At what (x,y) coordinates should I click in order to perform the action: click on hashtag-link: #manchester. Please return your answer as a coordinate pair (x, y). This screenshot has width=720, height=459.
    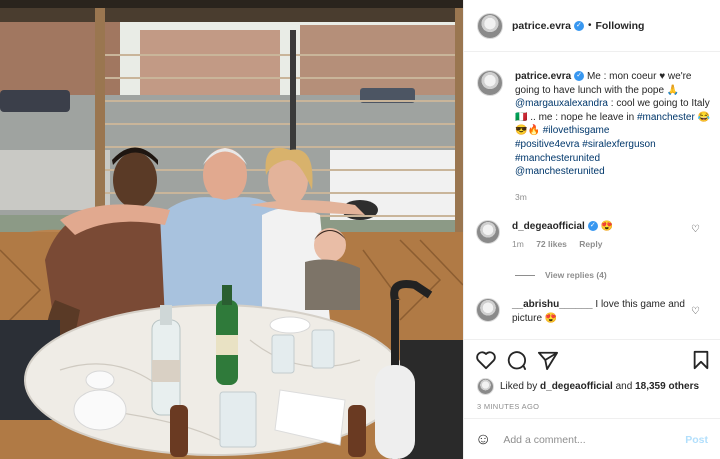
    Looking at the image, I should click on (666, 117).